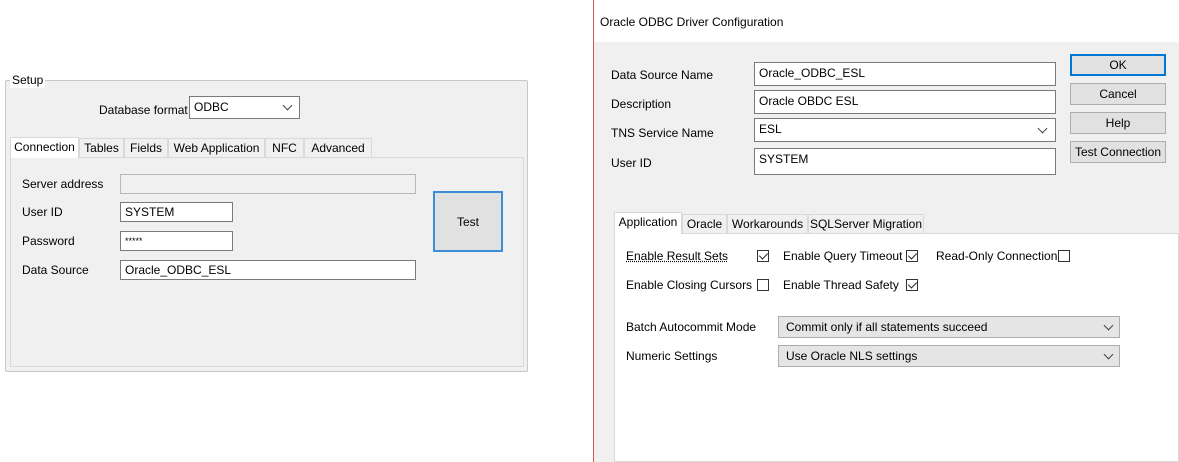 The image size is (1179, 462). I want to click on tab-sqlserver-migration: SQLServer Migration, so click(866, 224).